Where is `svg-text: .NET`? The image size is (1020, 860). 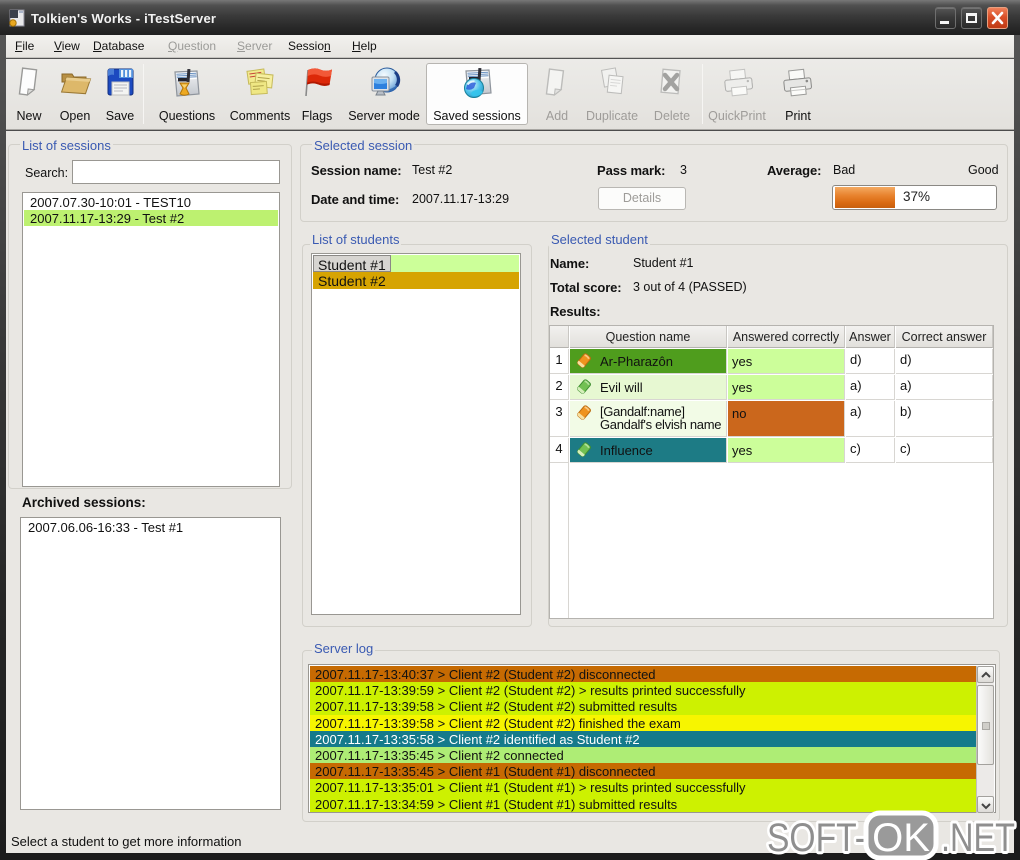
svg-text: .NET is located at coordinates (978, 838).